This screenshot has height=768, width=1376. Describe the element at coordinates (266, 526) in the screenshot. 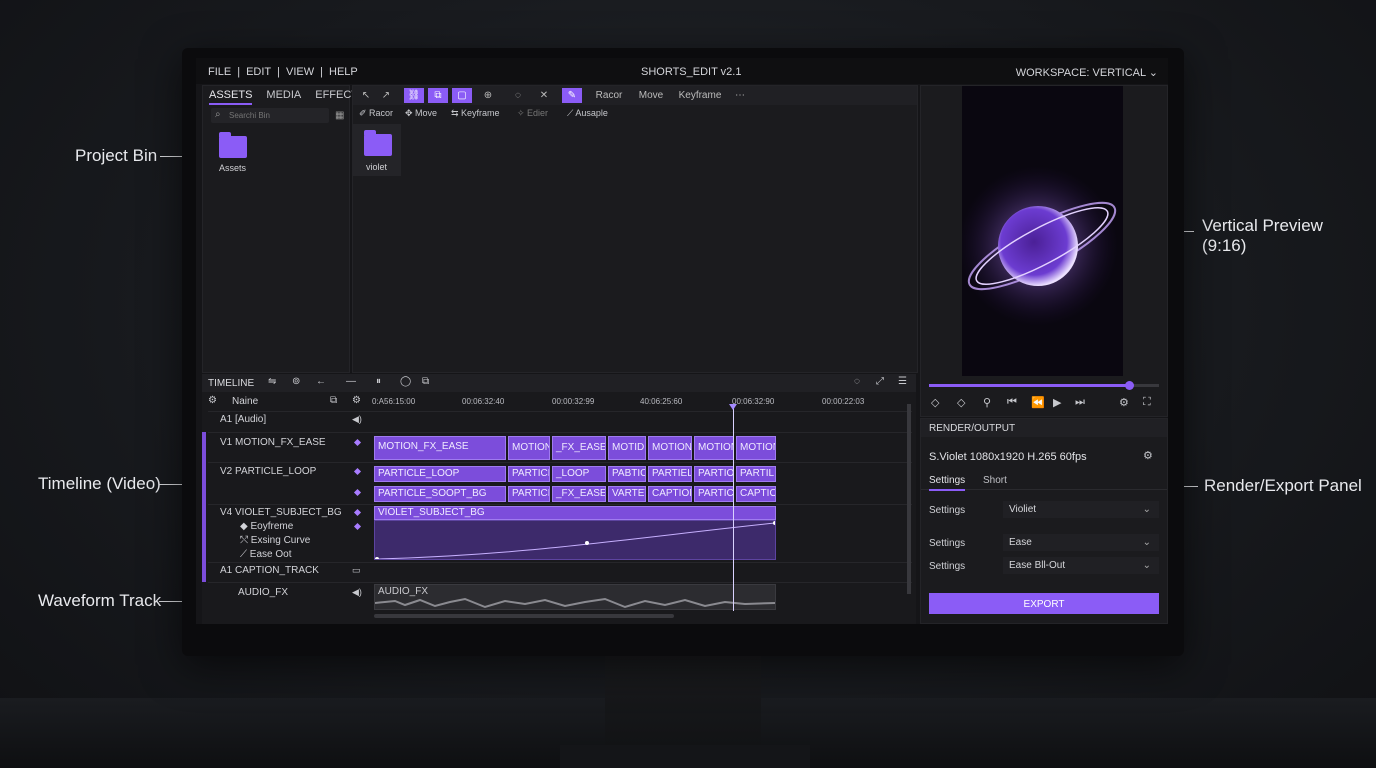

I see `keyframe-label: ◆ Eoyfreme` at that location.